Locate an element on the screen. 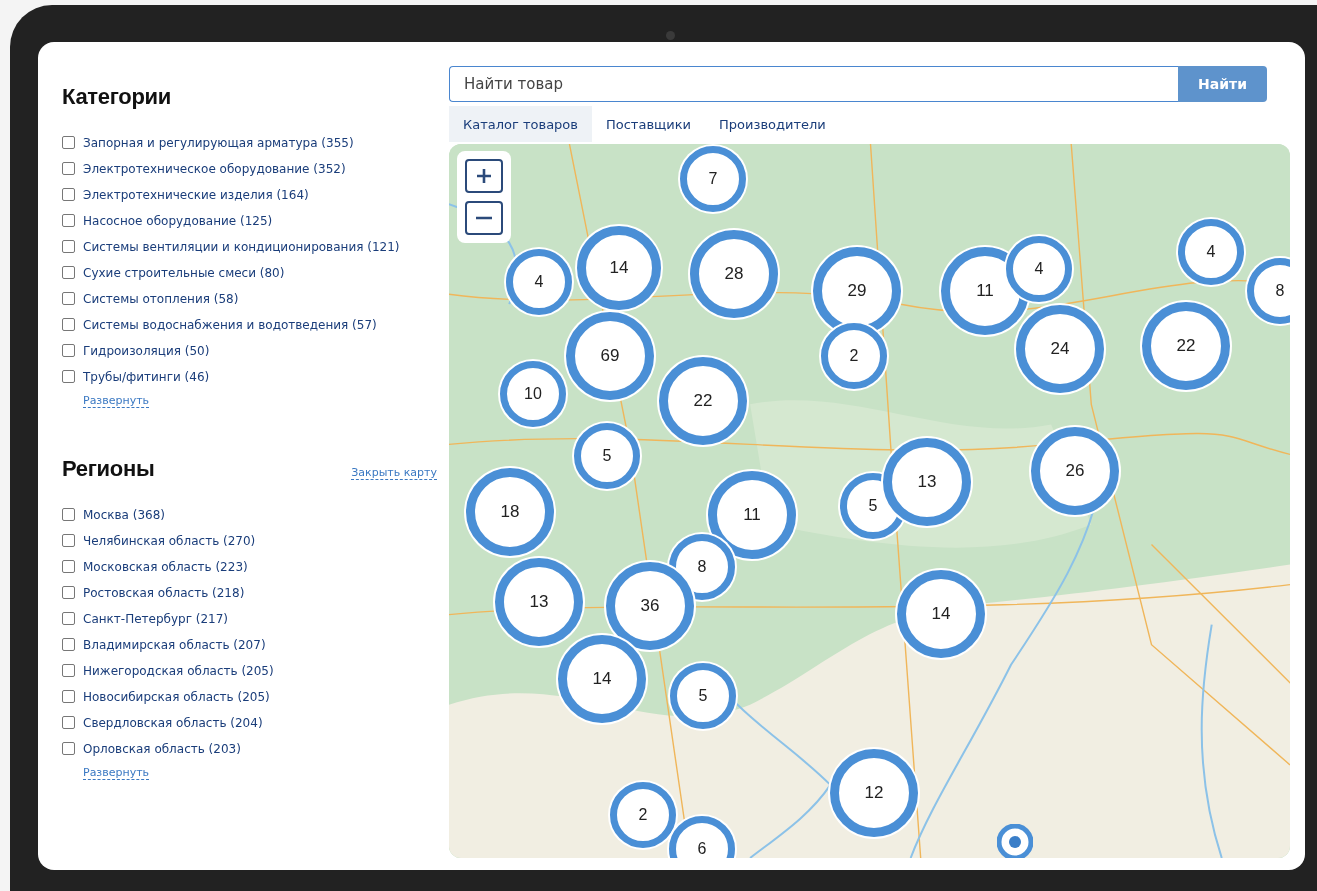  camera-icon is located at coordinates (670, 35).